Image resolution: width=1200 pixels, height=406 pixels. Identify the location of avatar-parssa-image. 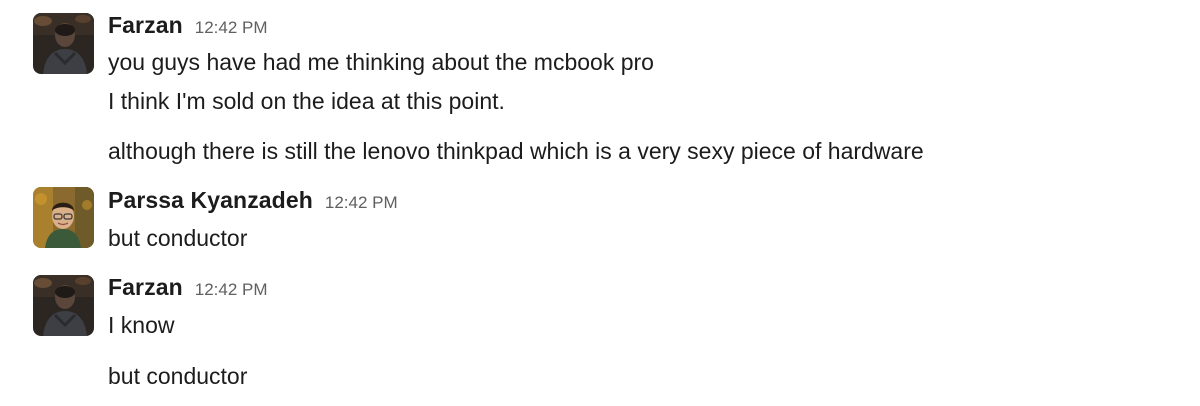
(63, 217).